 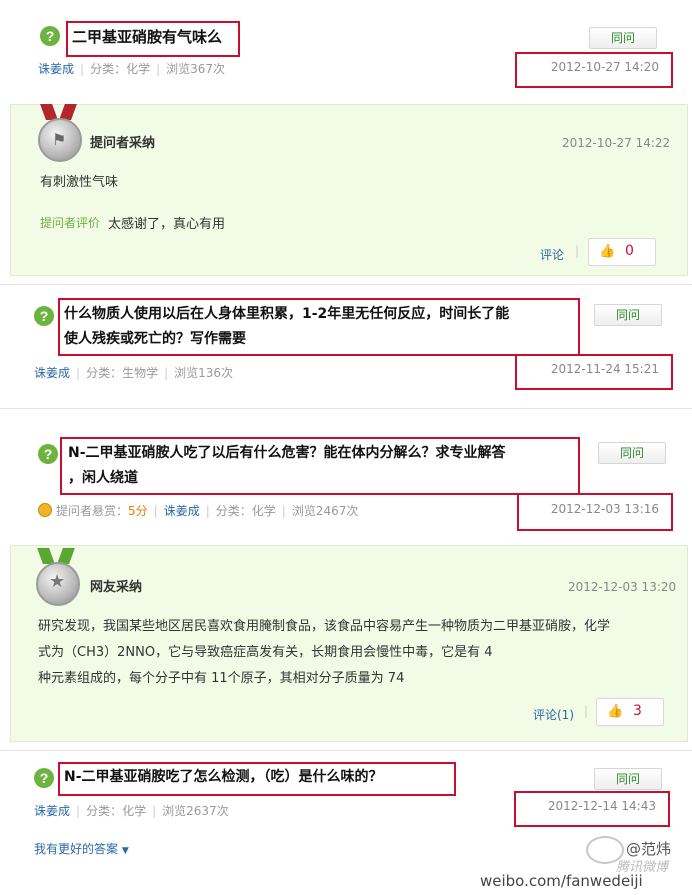 What do you see at coordinates (561, 881) in the screenshot?
I see `watermark-url: weibo.com/fanwedeiji` at bounding box center [561, 881].